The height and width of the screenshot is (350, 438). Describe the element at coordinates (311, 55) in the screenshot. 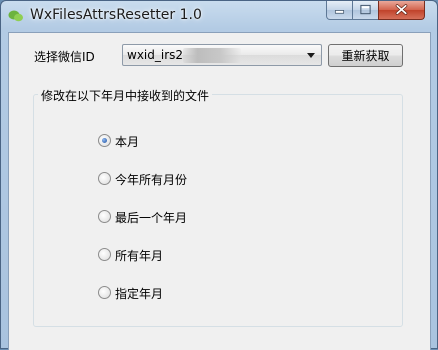

I see `chevron-down-icon` at that location.